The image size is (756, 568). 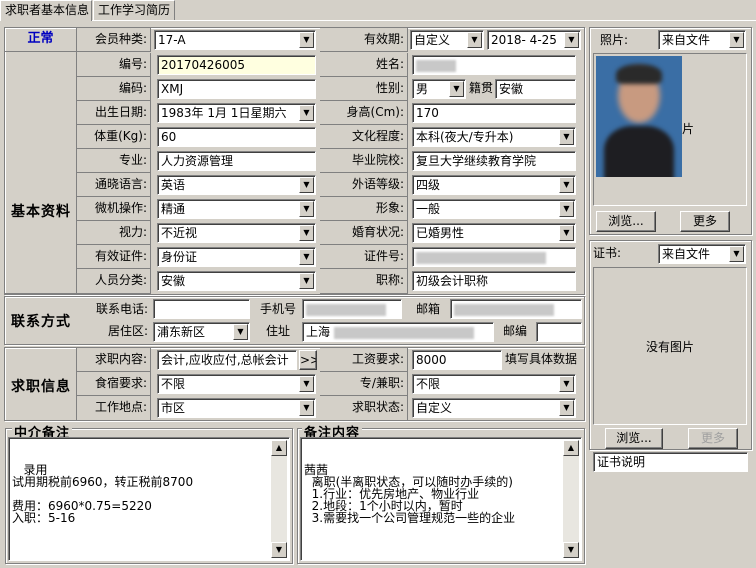 I want to click on address-field: 上海, so click(x=398, y=332).